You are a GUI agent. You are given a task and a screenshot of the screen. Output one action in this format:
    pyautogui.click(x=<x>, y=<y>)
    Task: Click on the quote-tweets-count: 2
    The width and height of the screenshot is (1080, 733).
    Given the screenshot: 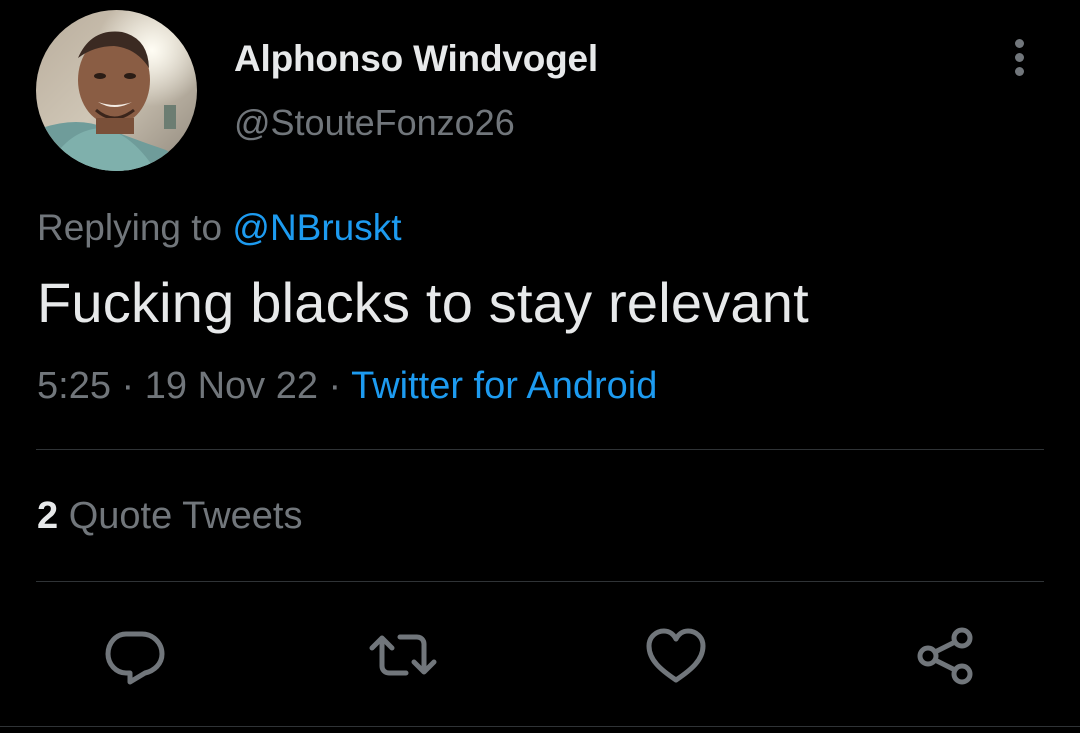 What is the action you would take?
    pyautogui.click(x=48, y=516)
    